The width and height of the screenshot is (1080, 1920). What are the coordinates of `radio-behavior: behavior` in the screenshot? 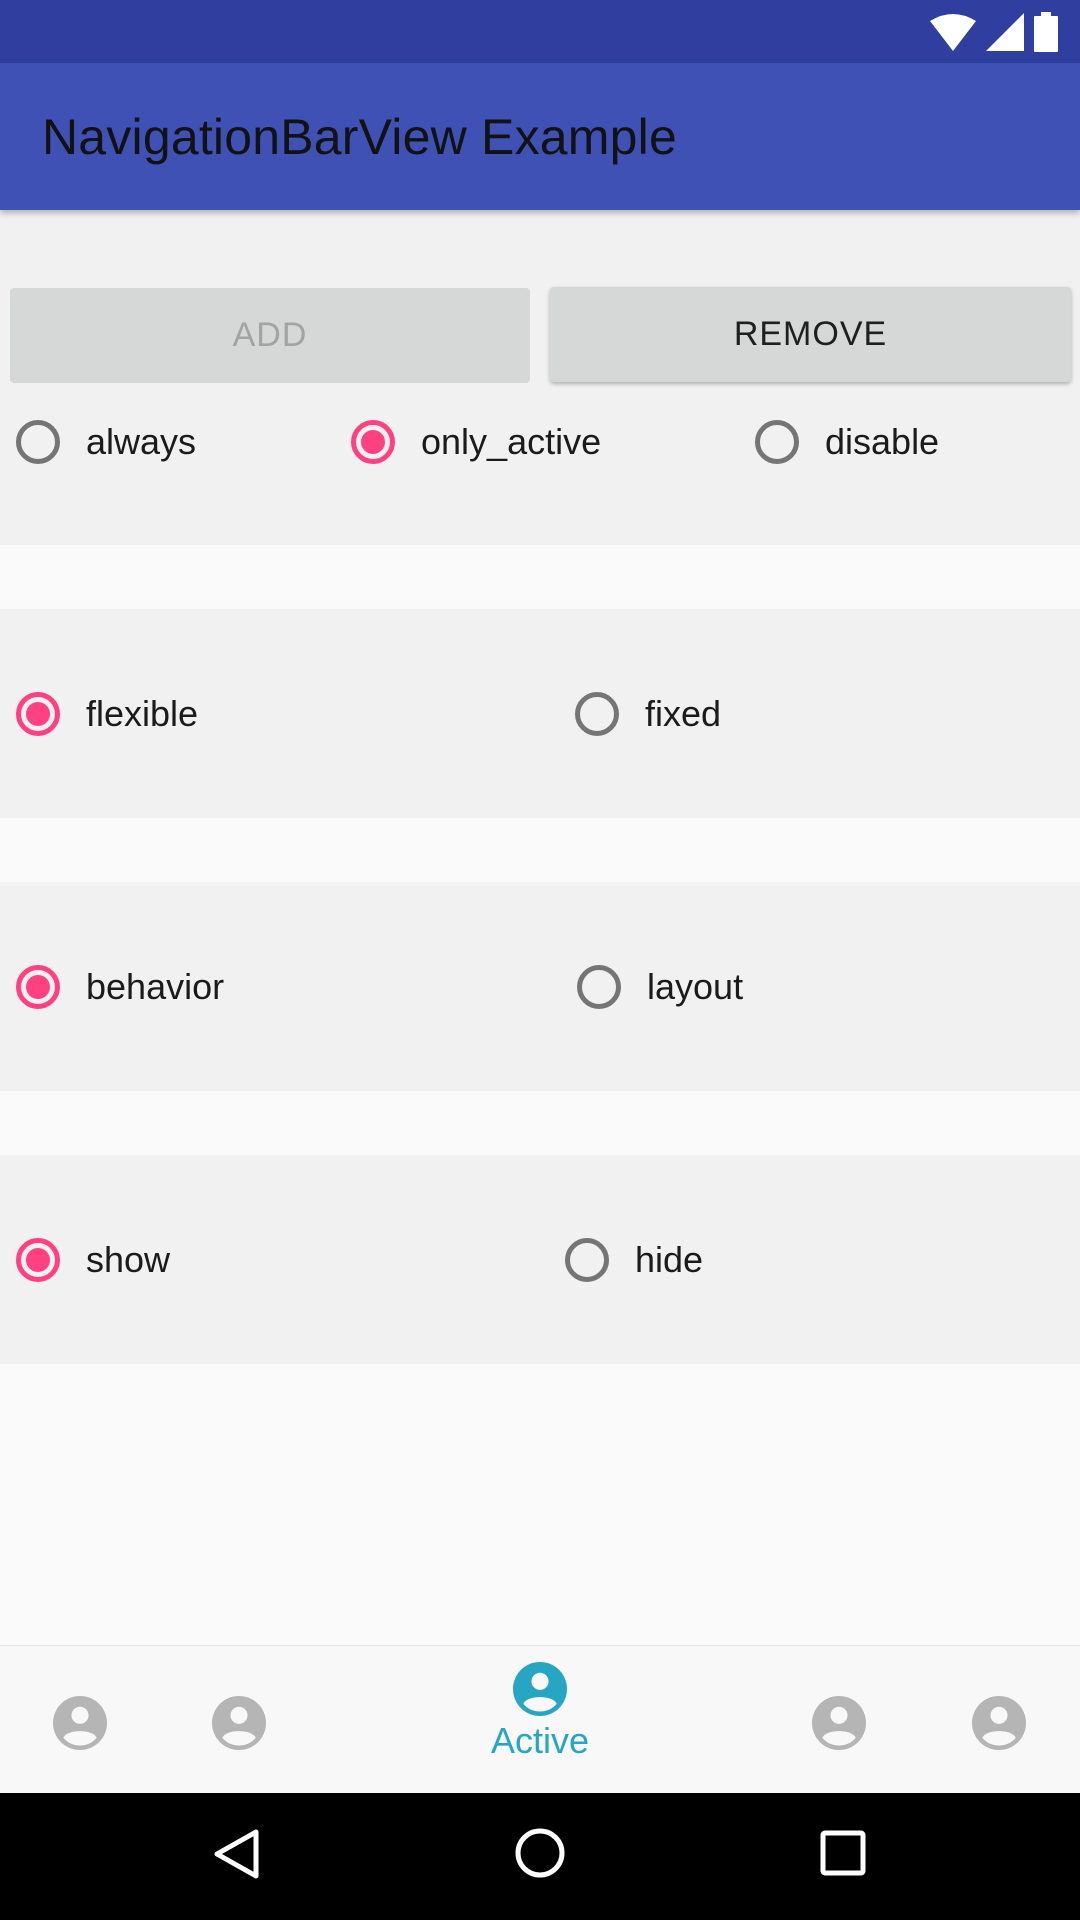 It's located at (120, 987).